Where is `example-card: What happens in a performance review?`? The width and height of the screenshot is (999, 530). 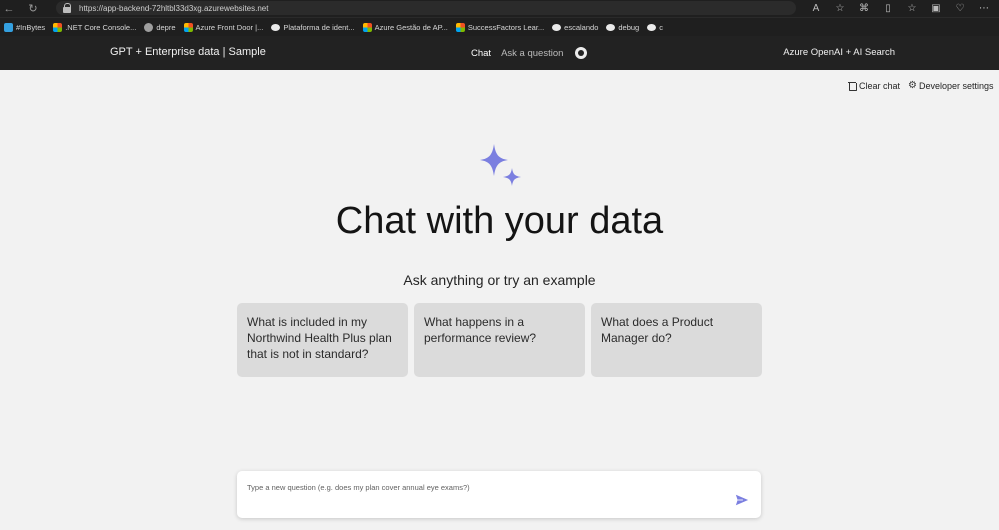 example-card: What happens in a performance review? is located at coordinates (499, 340).